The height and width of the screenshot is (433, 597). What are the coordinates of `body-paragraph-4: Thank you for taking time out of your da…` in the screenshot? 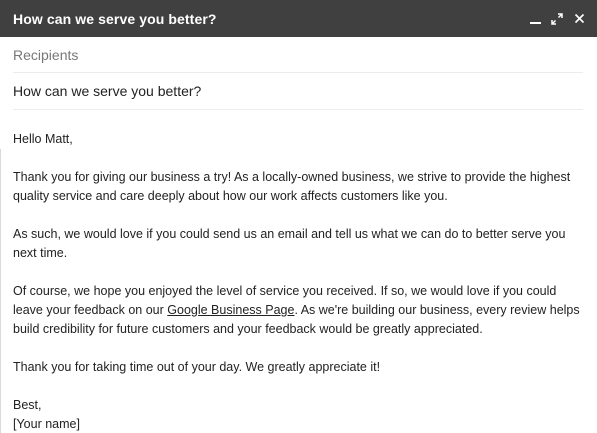 It's located at (197, 367).